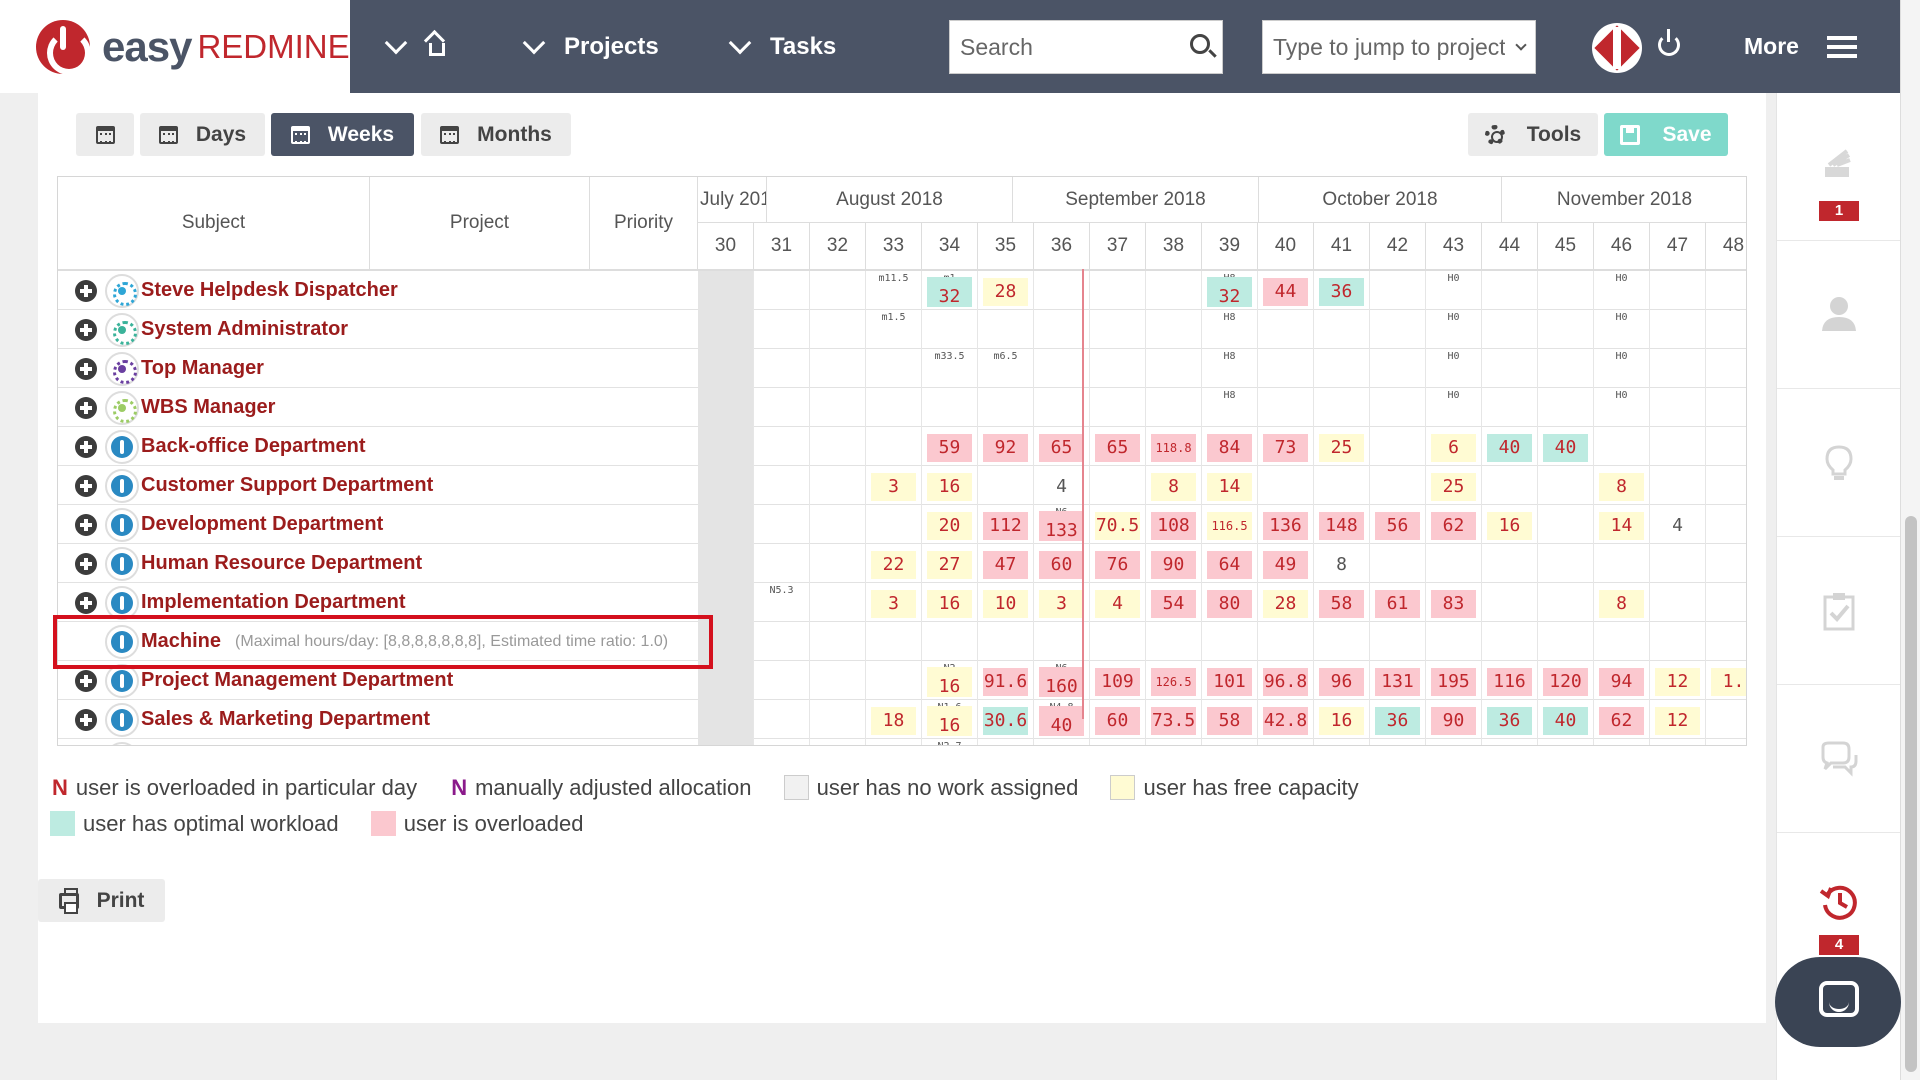  Describe the element at coordinates (1533, 134) in the screenshot. I see `tools-button: Tools` at that location.